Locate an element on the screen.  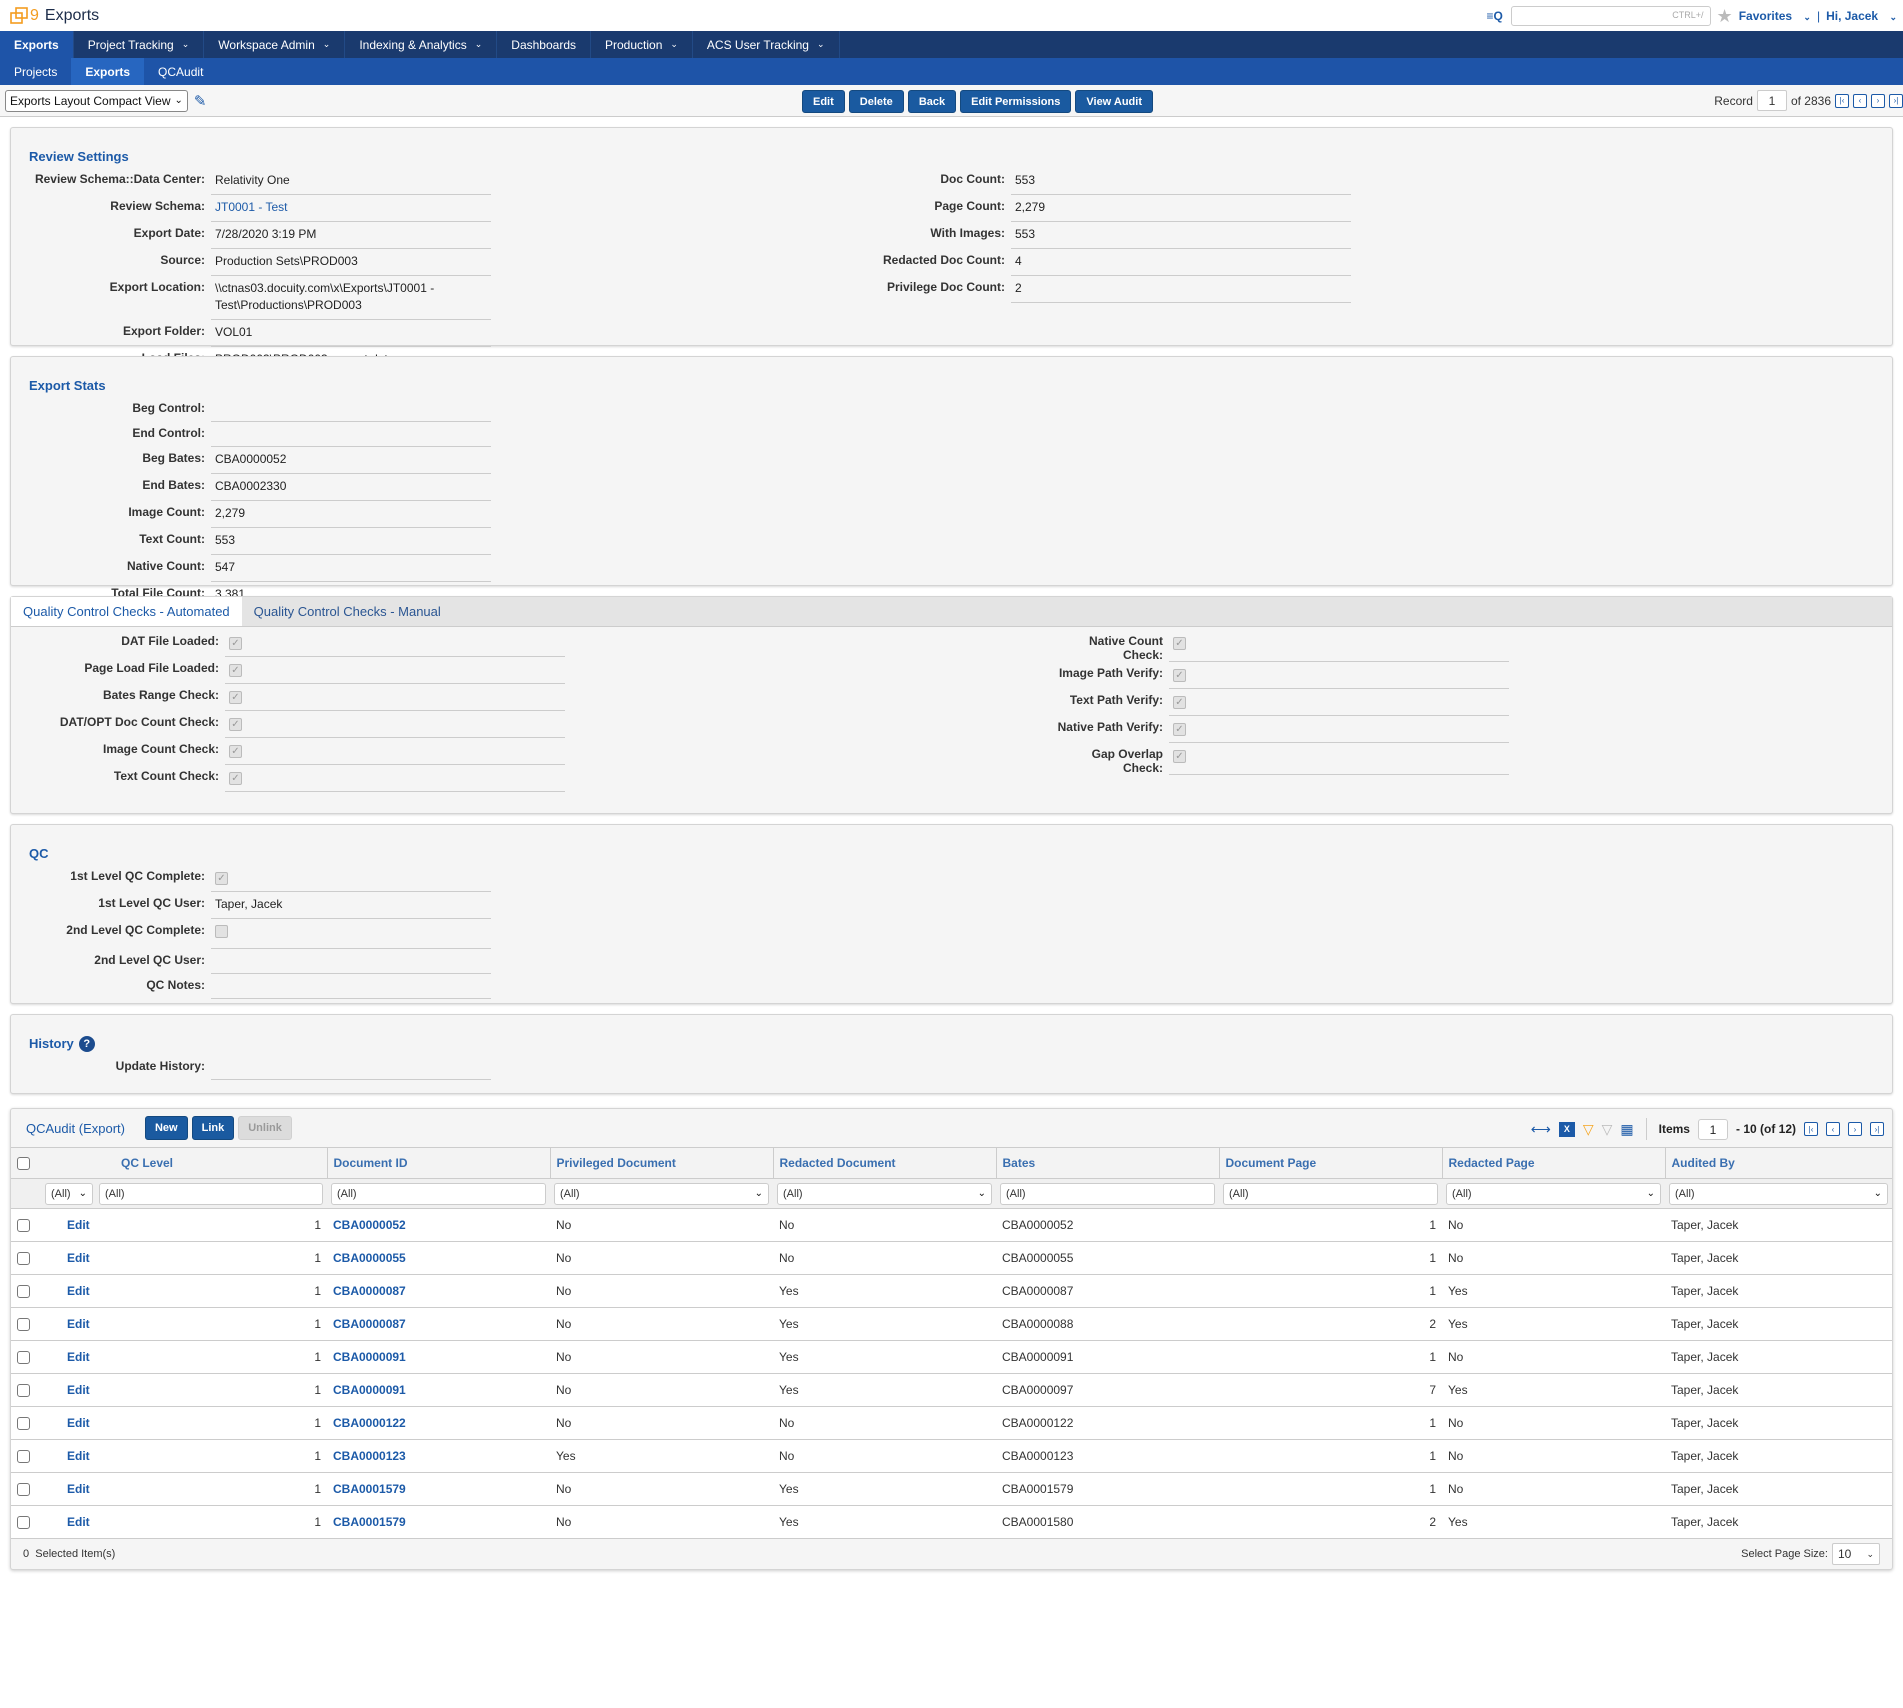
cell-document-id-link: CBA0000123 is located at coordinates (369, 1456).